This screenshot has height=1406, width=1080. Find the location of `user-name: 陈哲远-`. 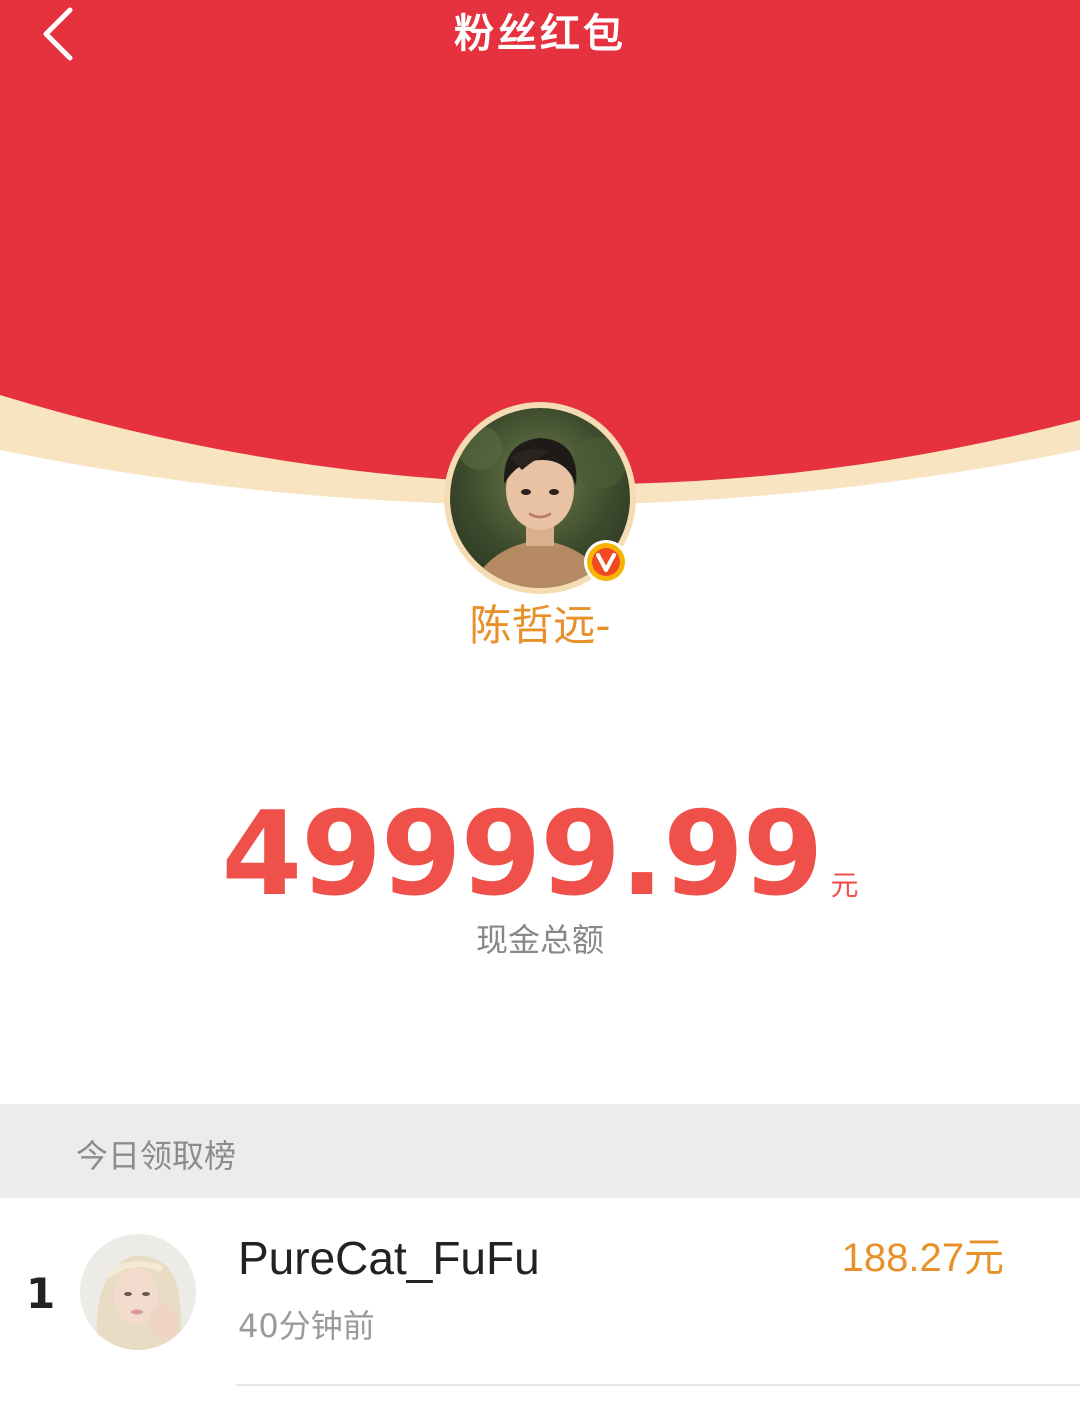

user-name: 陈哲远- is located at coordinates (540, 626).